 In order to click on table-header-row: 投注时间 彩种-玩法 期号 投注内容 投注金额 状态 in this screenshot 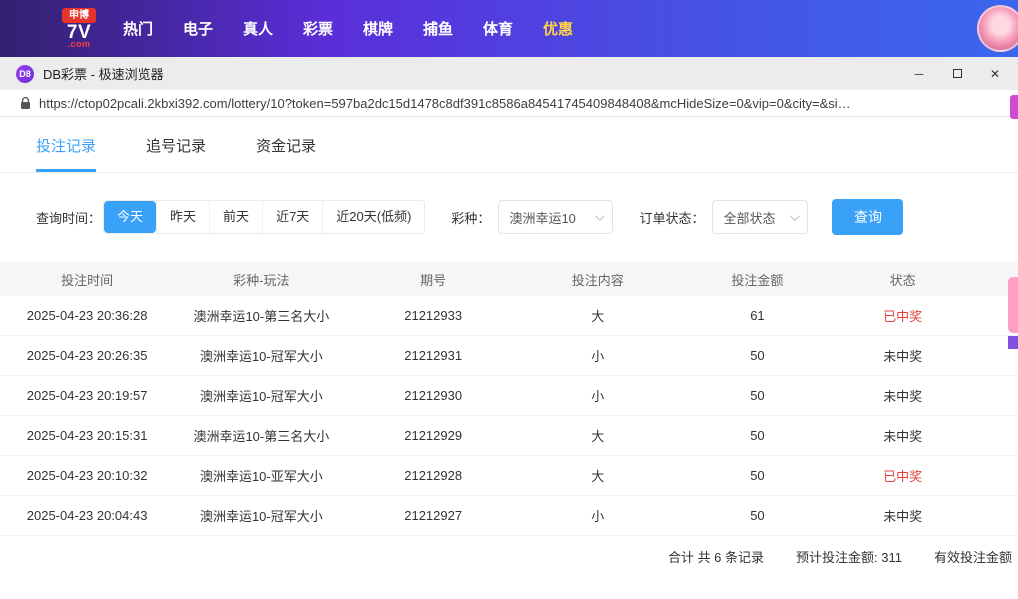, I will do `click(509, 279)`.